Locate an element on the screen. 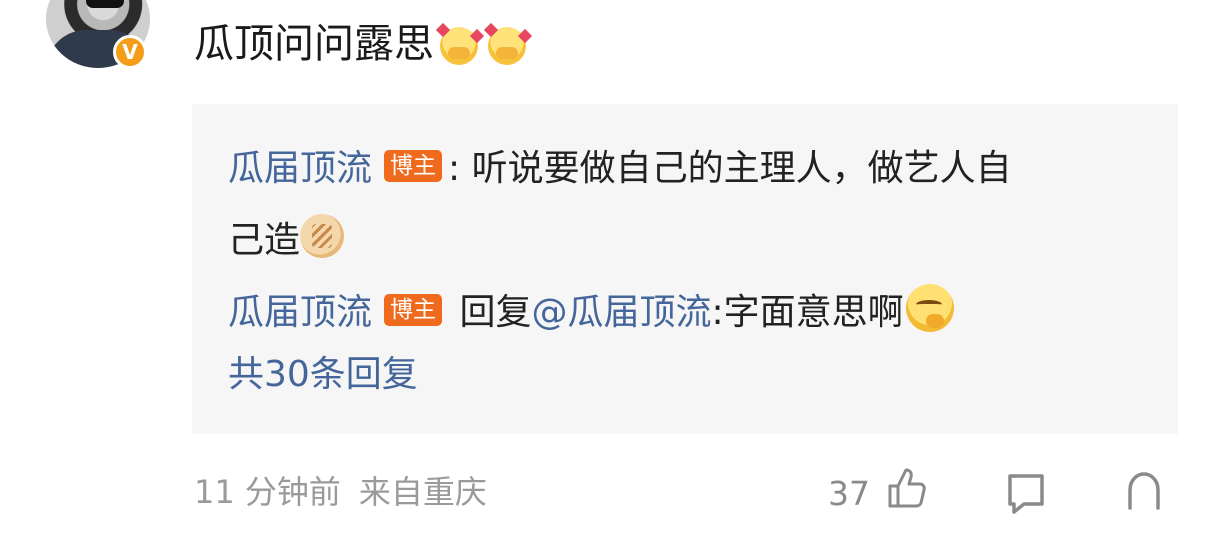 This screenshot has width=1220, height=534. mention-link: @瓜届顶流 is located at coordinates (621, 312).